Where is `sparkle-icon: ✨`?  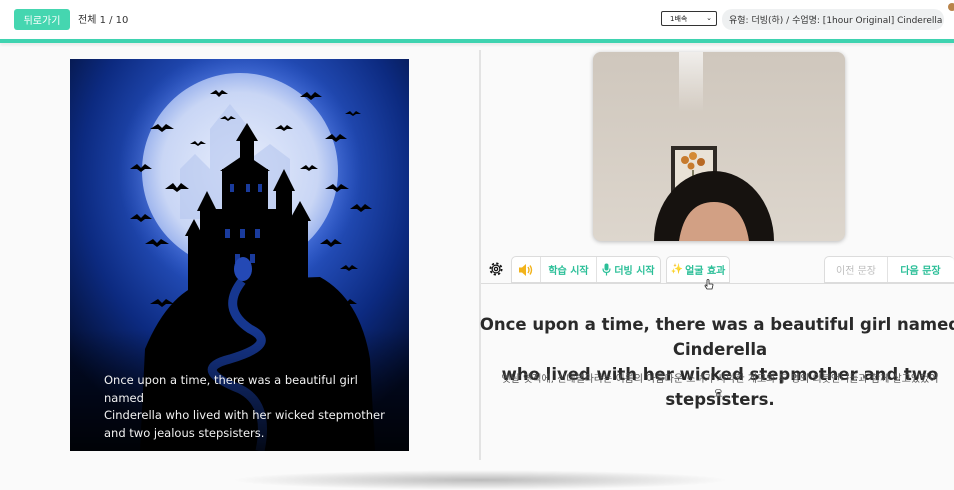 sparkle-icon: ✨ is located at coordinates (677, 269).